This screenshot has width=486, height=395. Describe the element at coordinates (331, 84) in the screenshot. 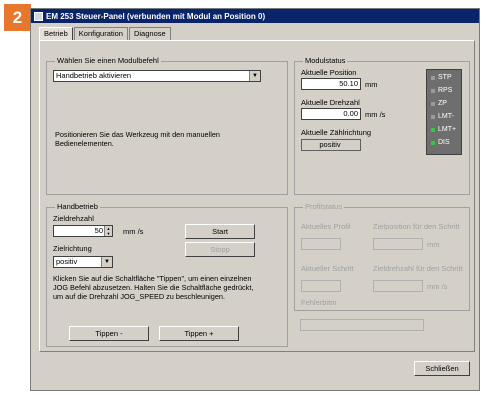

I see `position-value: 50.10` at that location.